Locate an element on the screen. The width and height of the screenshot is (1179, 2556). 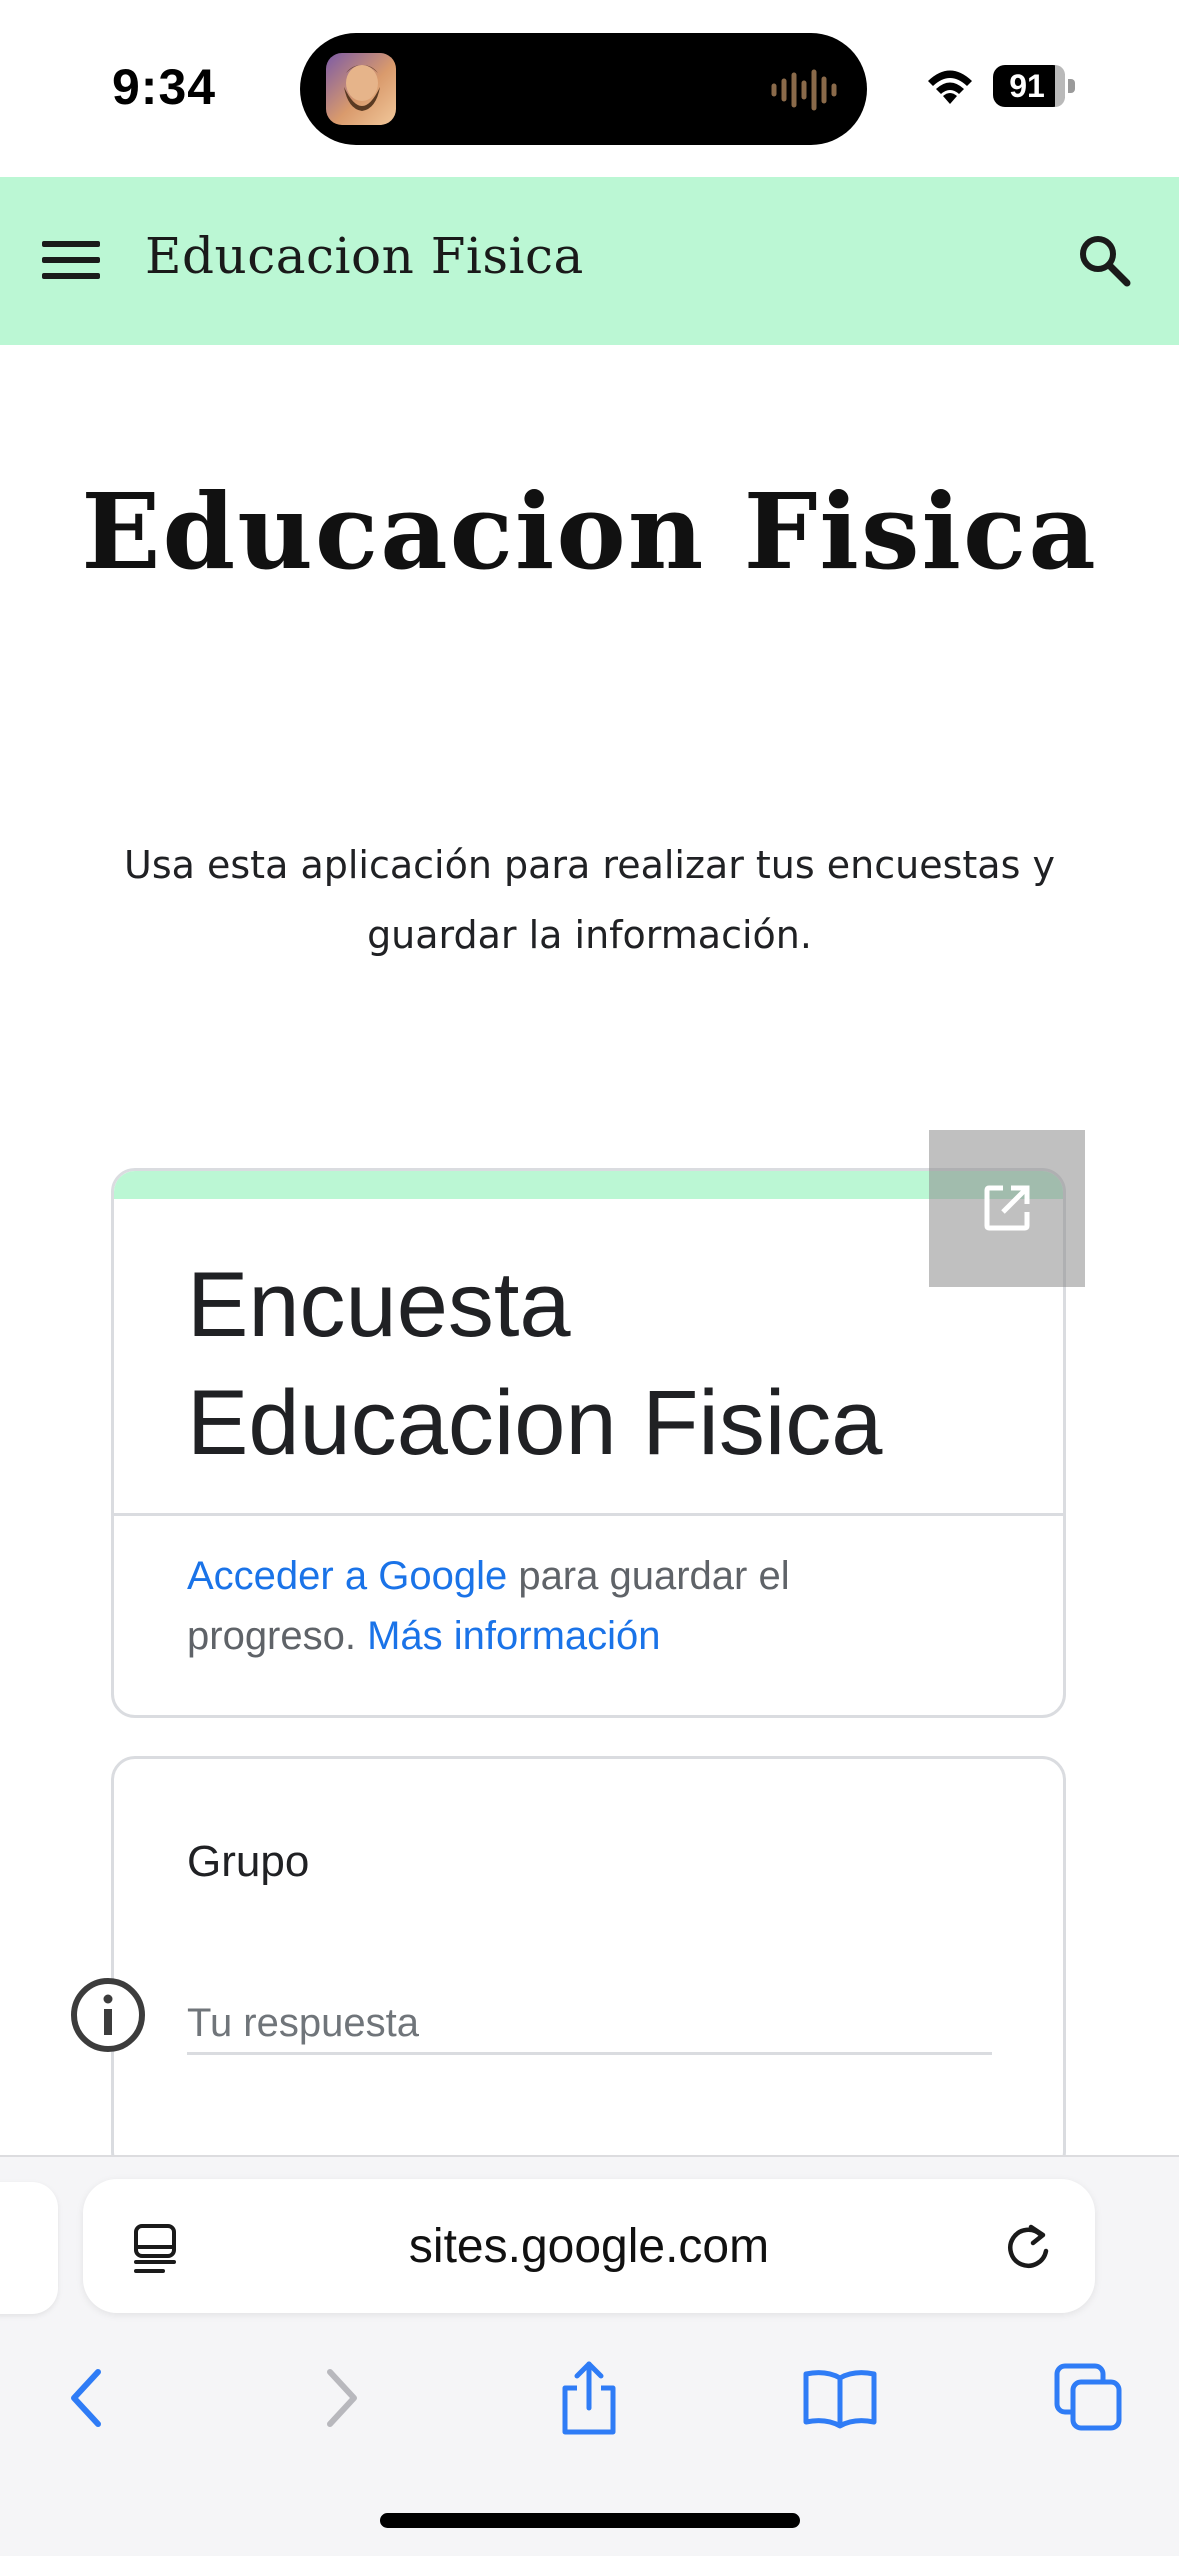
bookmarks-button is located at coordinates (840, 2398).